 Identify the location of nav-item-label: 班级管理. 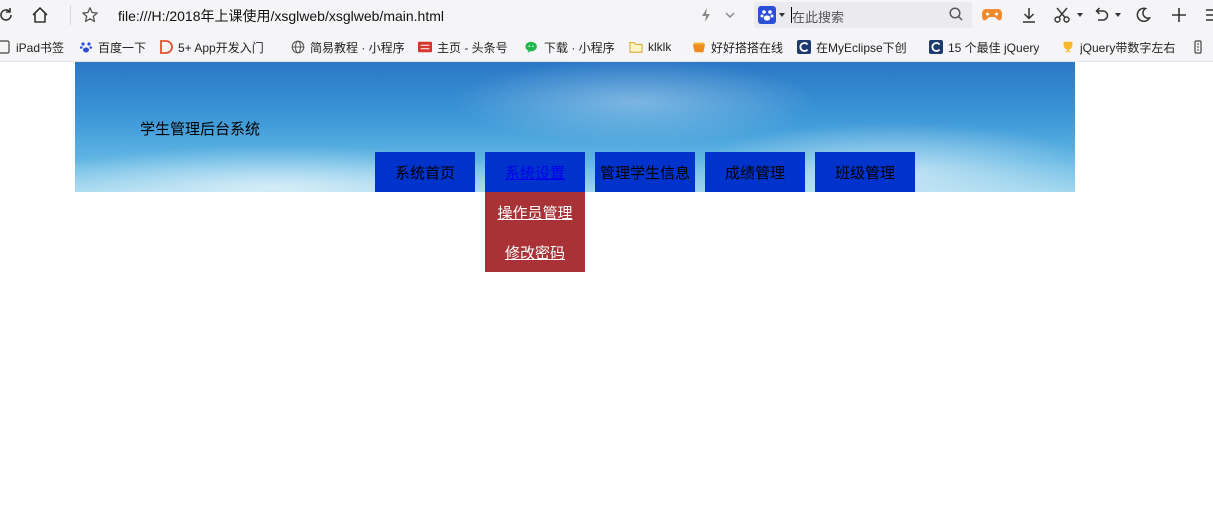
(864, 172).